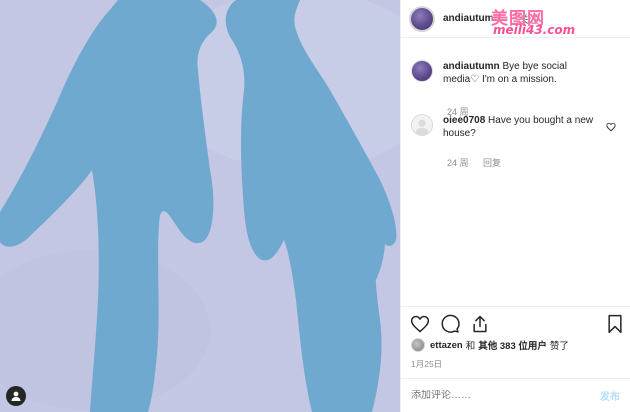 The image size is (630, 412). I want to click on add-comment-bar: 发布, so click(515, 395).